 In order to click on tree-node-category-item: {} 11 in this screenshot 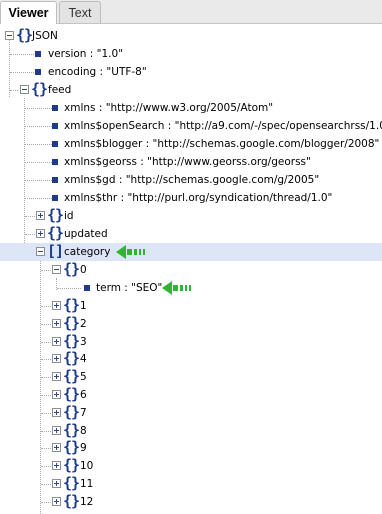, I will do `click(191, 483)`.